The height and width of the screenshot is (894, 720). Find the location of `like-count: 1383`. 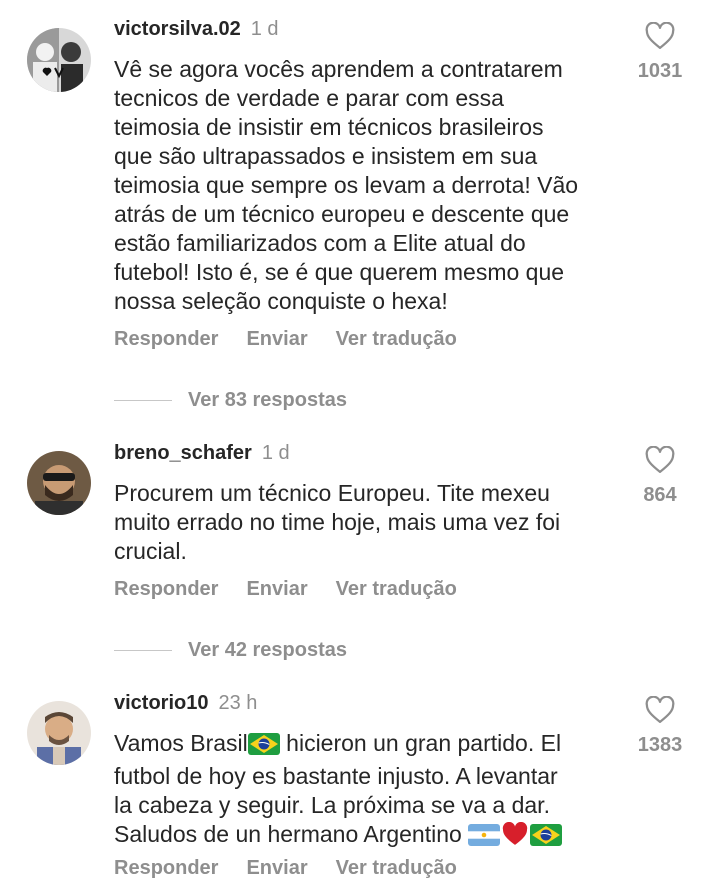

like-count: 1383 is located at coordinates (660, 745).